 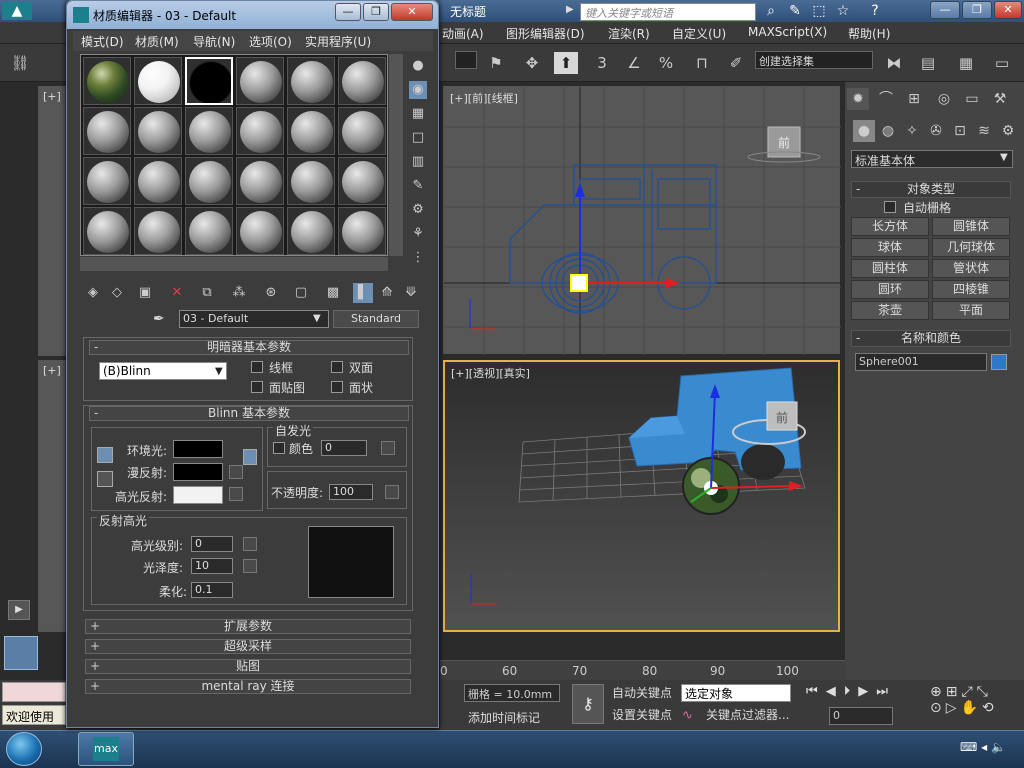 What do you see at coordinates (363, 293) in the screenshot?
I see `show-end-result-icon: ▌` at bounding box center [363, 293].